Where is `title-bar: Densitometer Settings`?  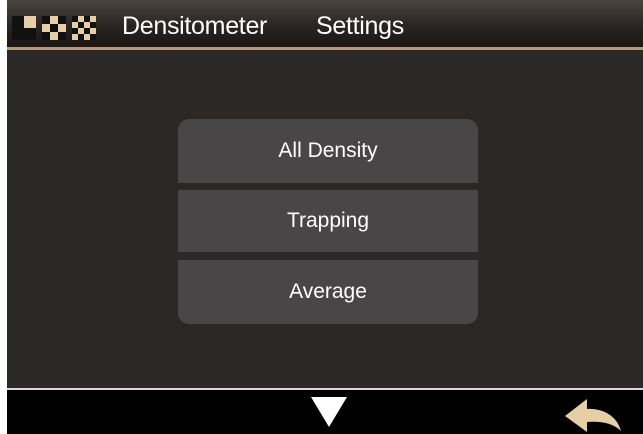 title-bar: Densitometer Settings is located at coordinates (325, 25).